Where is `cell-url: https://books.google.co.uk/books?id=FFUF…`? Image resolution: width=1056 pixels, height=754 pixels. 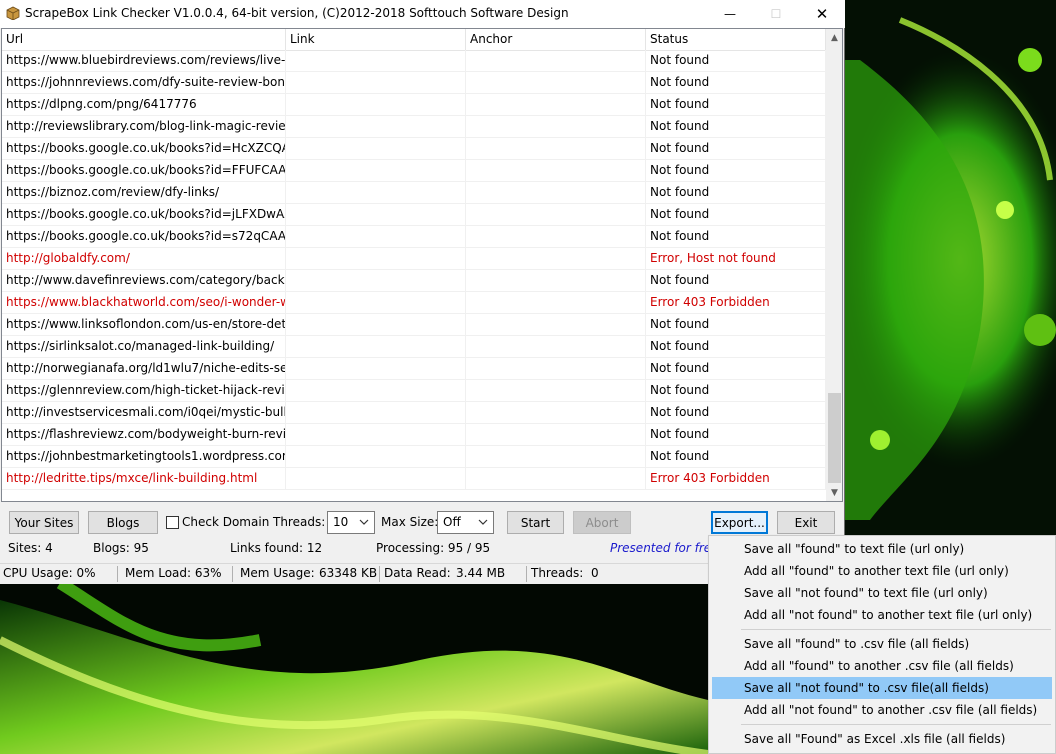 cell-url: https://books.google.co.uk/books?id=FFUF… is located at coordinates (144, 171).